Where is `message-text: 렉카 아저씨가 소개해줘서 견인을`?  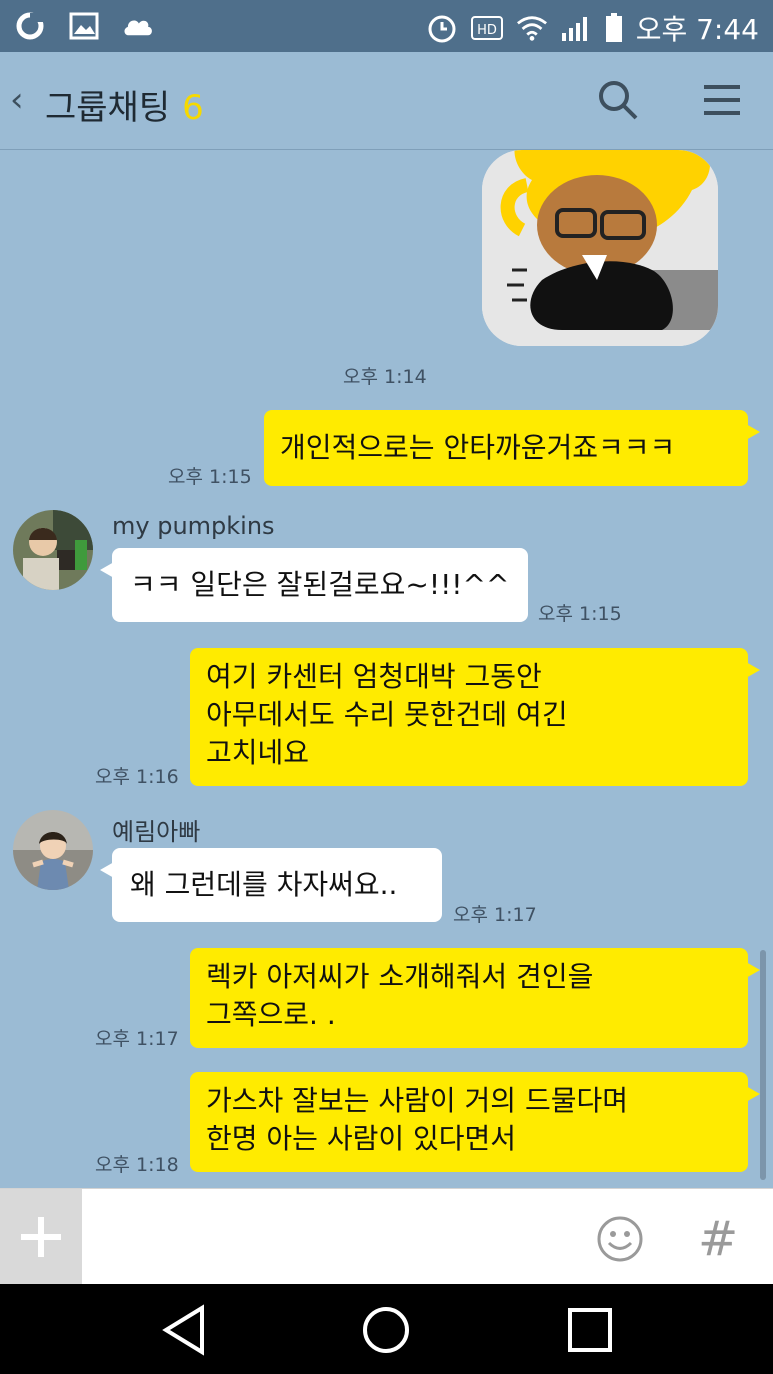 message-text: 렉카 아저씨가 소개해줘서 견인을 is located at coordinates (400, 976).